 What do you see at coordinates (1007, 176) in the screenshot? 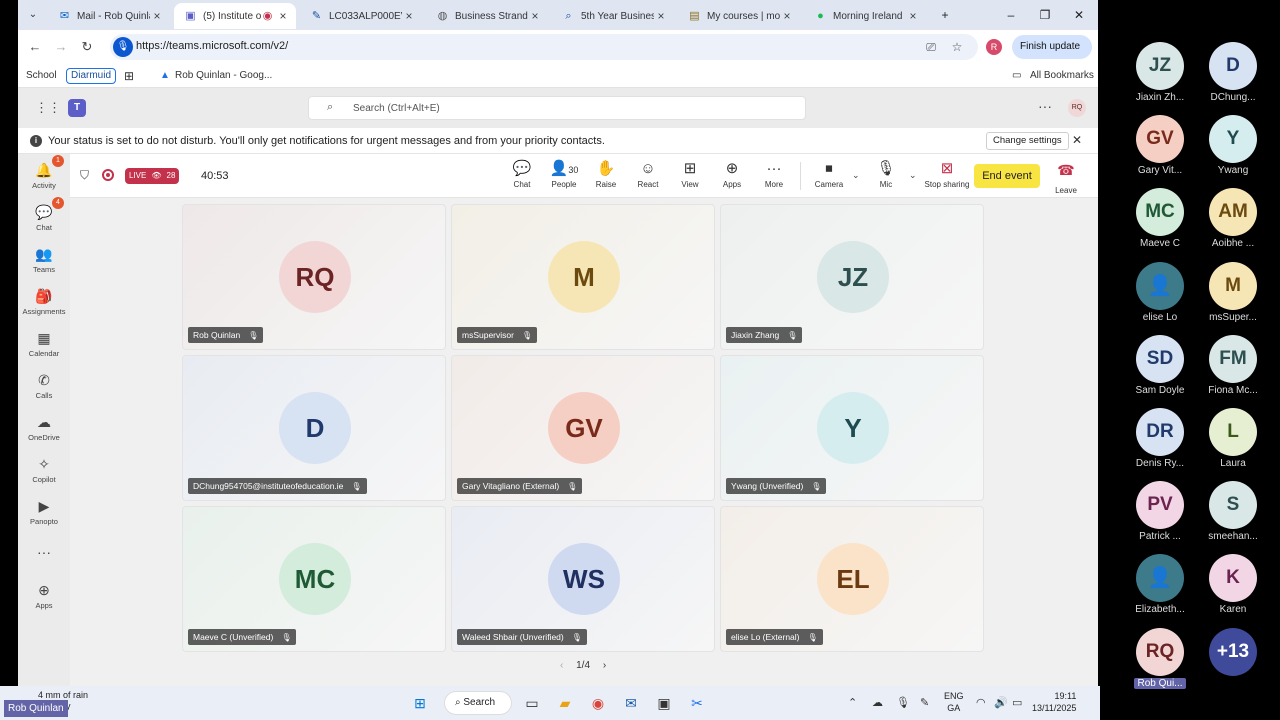
I see `end-event-button: End event` at bounding box center [1007, 176].